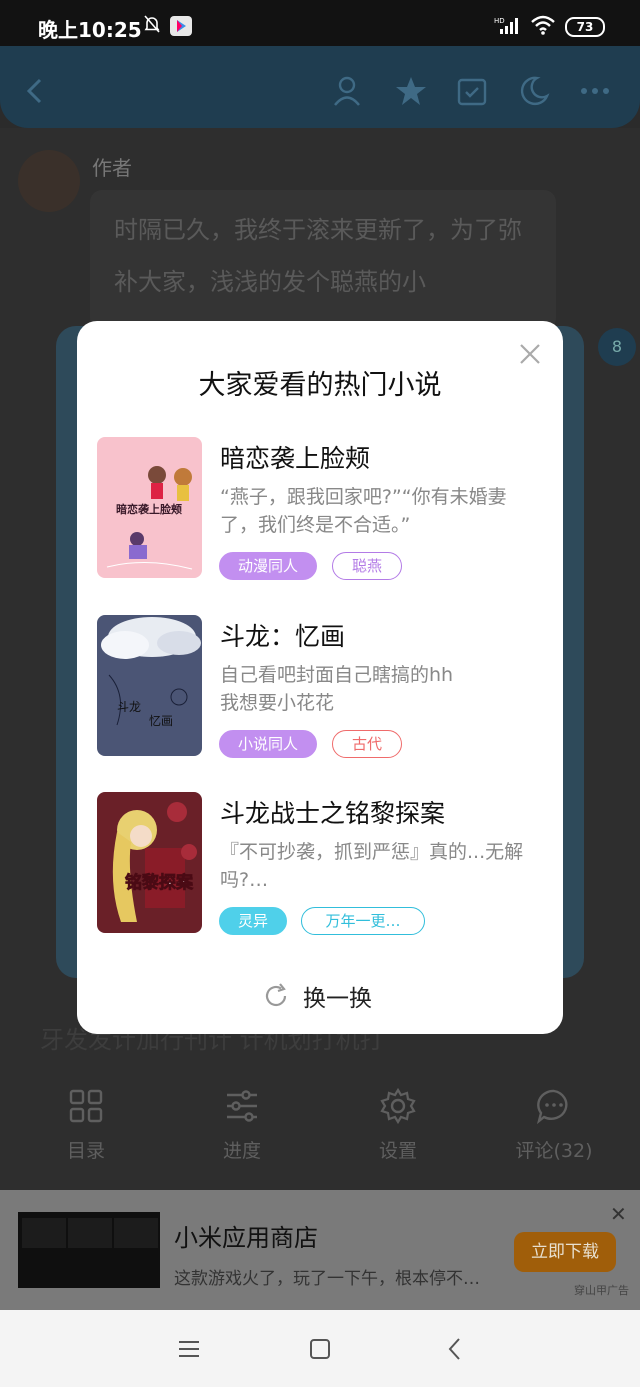 Image resolution: width=640 pixels, height=1387 pixels. I want to click on book-title: 暗恋袭上脸颊, so click(295, 457).